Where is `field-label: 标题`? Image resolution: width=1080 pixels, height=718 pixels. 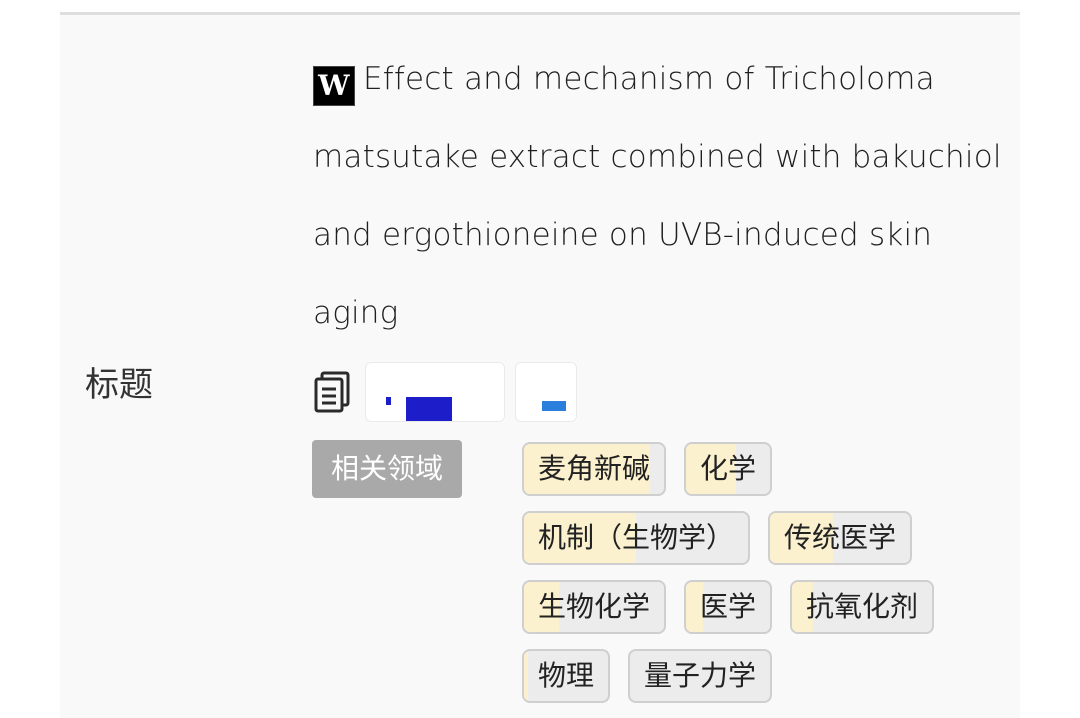 field-label: 标题 is located at coordinates (119, 385).